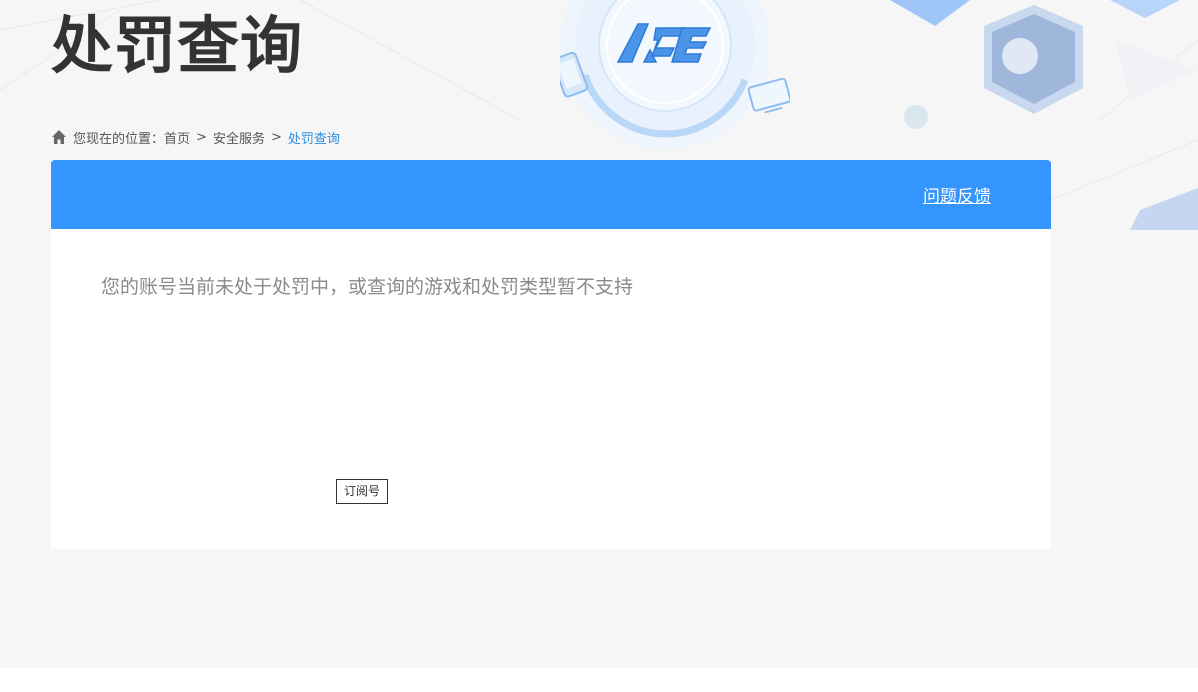 The height and width of the screenshot is (692, 1198). Describe the element at coordinates (313, 139) in the screenshot. I see `breadcrumb-item-current: 处罚查询` at that location.